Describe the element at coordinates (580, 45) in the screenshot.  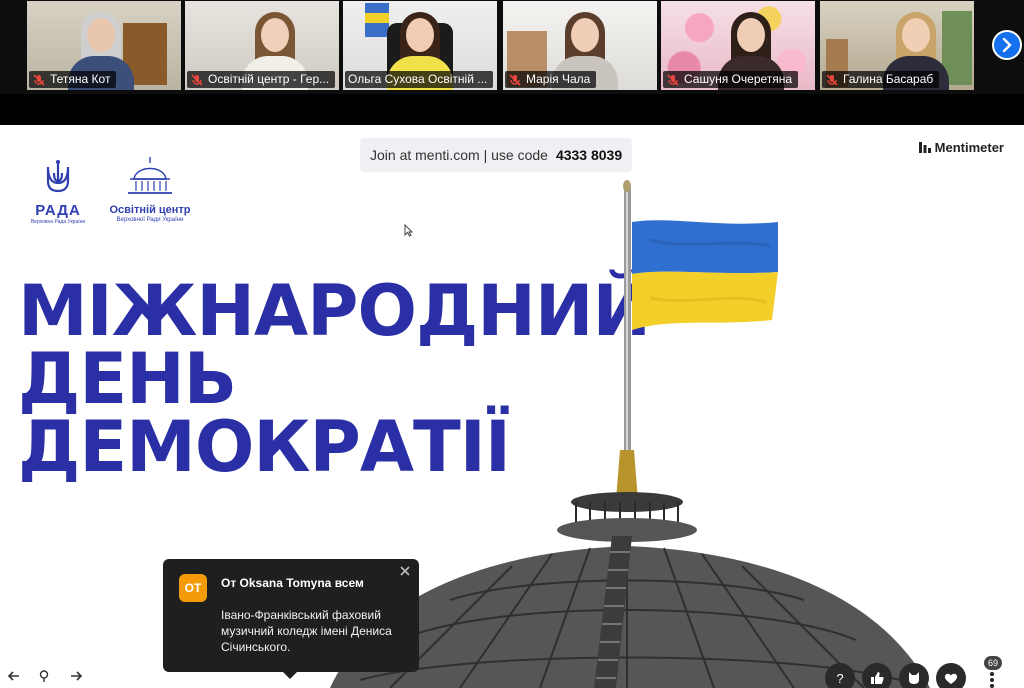
I see `participant-tile: Марія Чала` at that location.